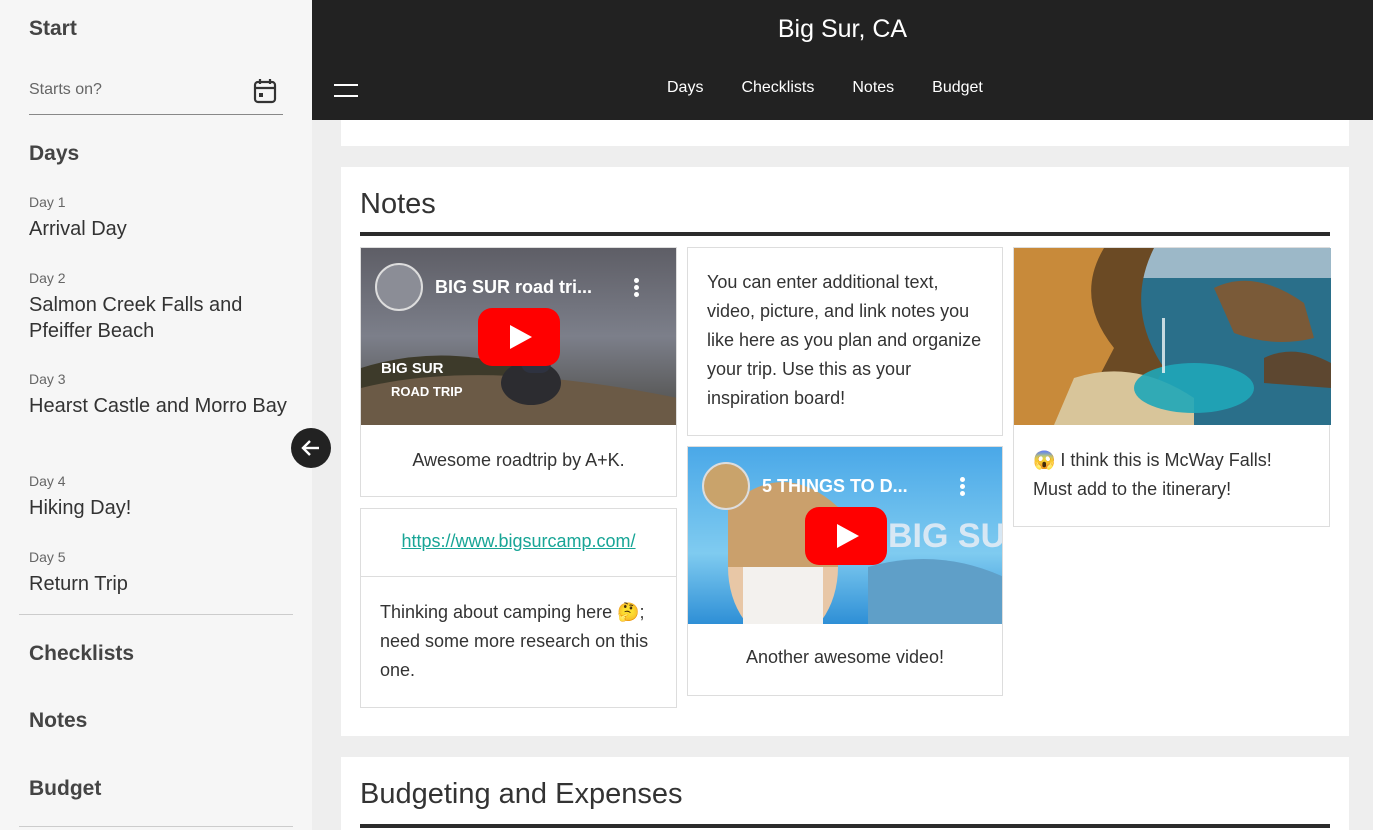 This screenshot has height=830, width=1373. I want to click on calendar-icon, so click(265, 91).